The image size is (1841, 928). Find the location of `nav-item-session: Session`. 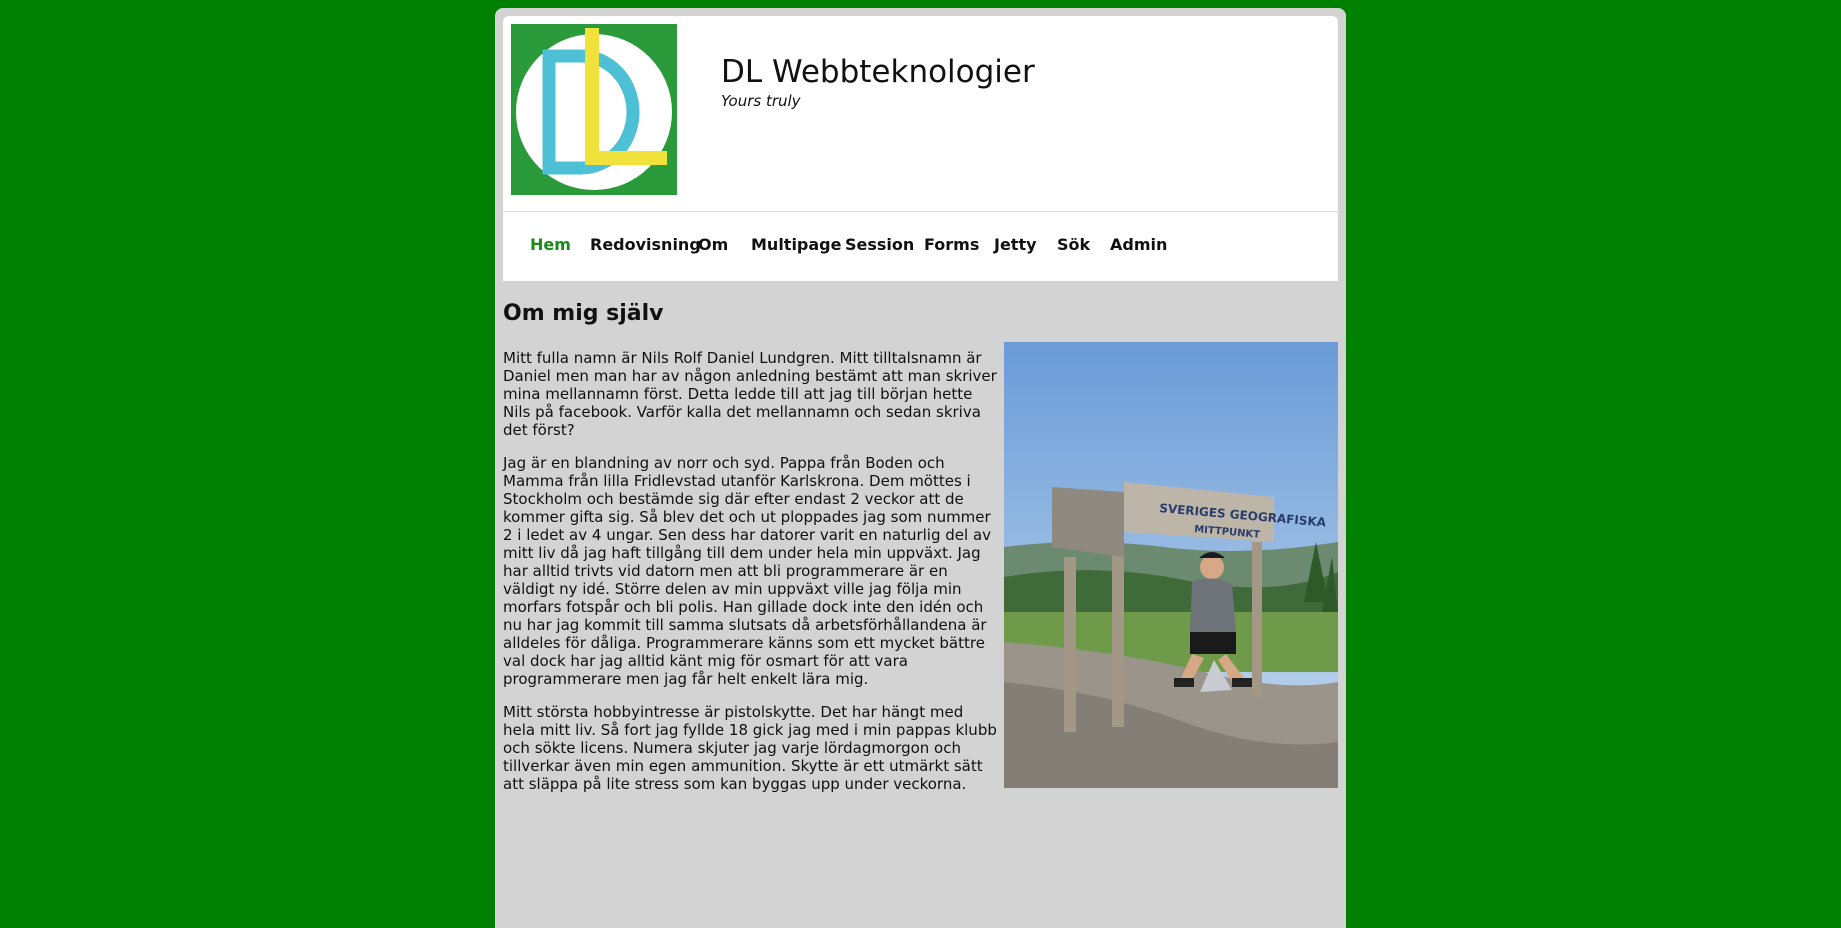

nav-item-session: Session is located at coordinates (879, 244).